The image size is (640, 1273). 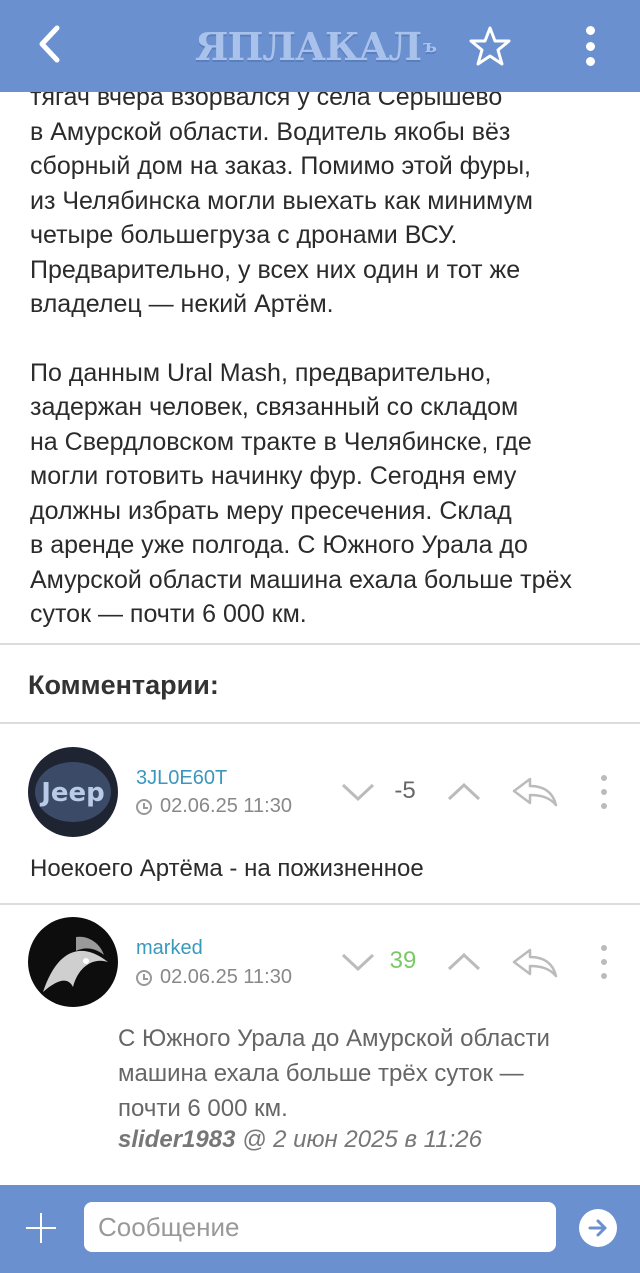 I want to click on quote-signature: slider1983 @ 2 июн 2025 в 11:26, so click(x=300, y=1140).